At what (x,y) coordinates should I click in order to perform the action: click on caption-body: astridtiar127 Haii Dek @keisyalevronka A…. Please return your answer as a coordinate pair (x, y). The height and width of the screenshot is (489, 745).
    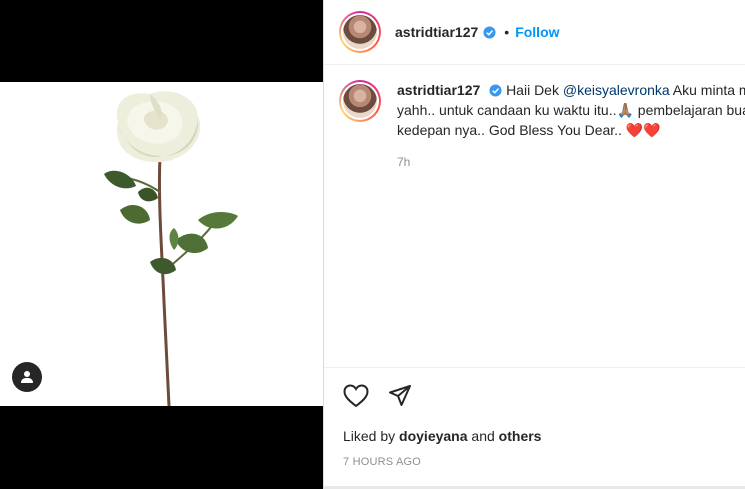
    Looking at the image, I should click on (571, 126).